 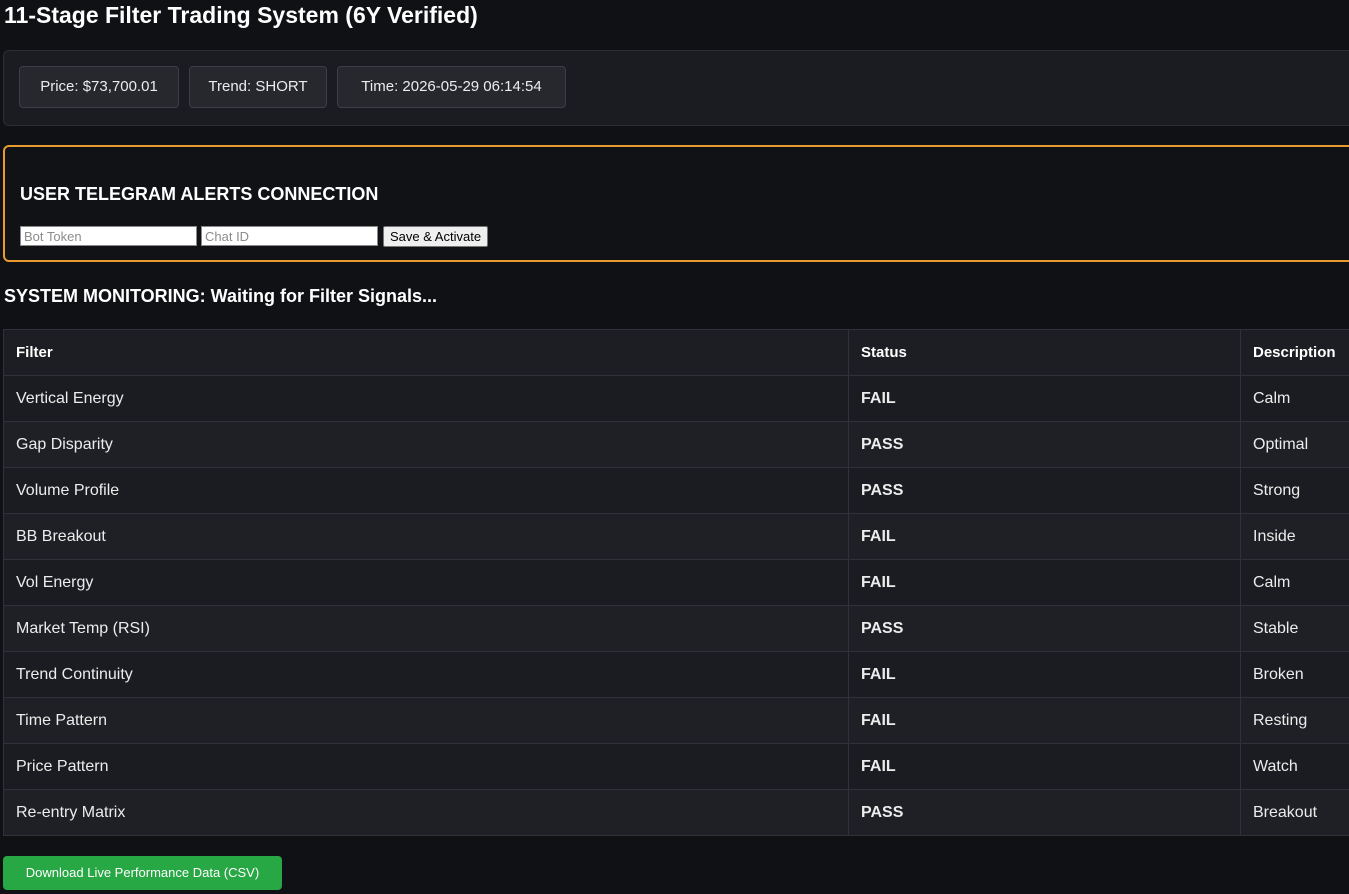 I want to click on download-csv-button: Download Live Performance Data (CSV), so click(x=142, y=873).